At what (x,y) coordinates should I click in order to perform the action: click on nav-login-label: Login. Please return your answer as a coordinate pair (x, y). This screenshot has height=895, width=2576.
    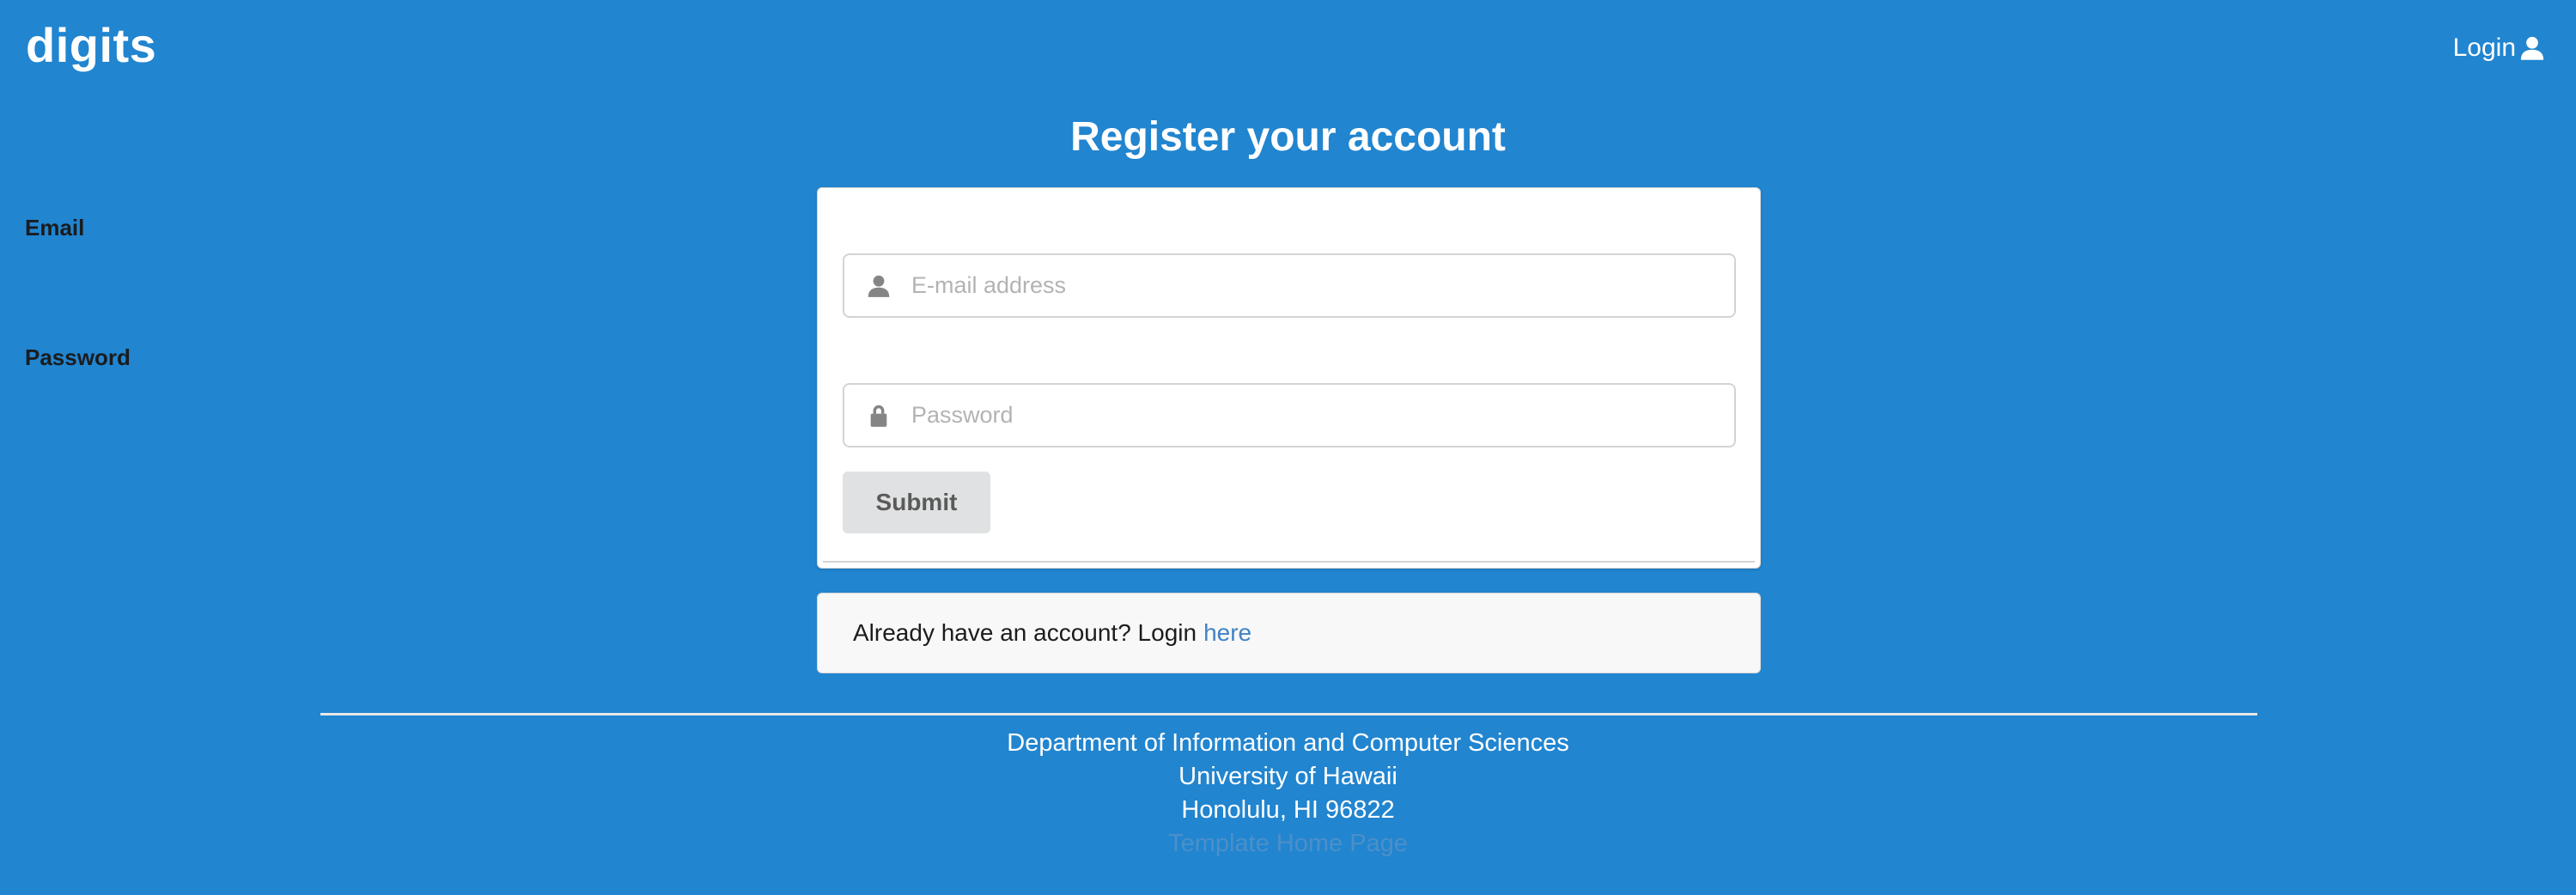
    Looking at the image, I should click on (2484, 48).